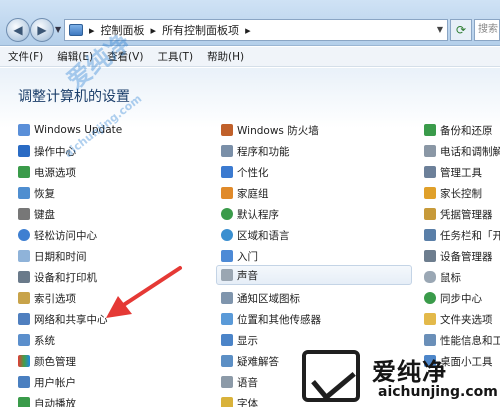  I want to click on watermark-brand: 爱纯净, so click(409, 372).